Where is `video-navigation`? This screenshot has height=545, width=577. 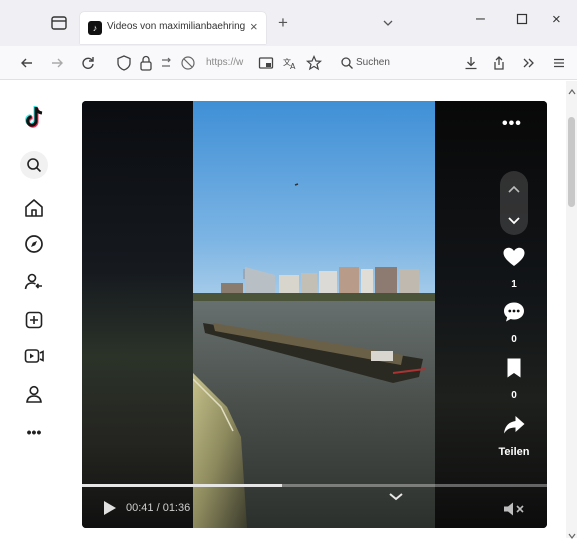 video-navigation is located at coordinates (514, 203).